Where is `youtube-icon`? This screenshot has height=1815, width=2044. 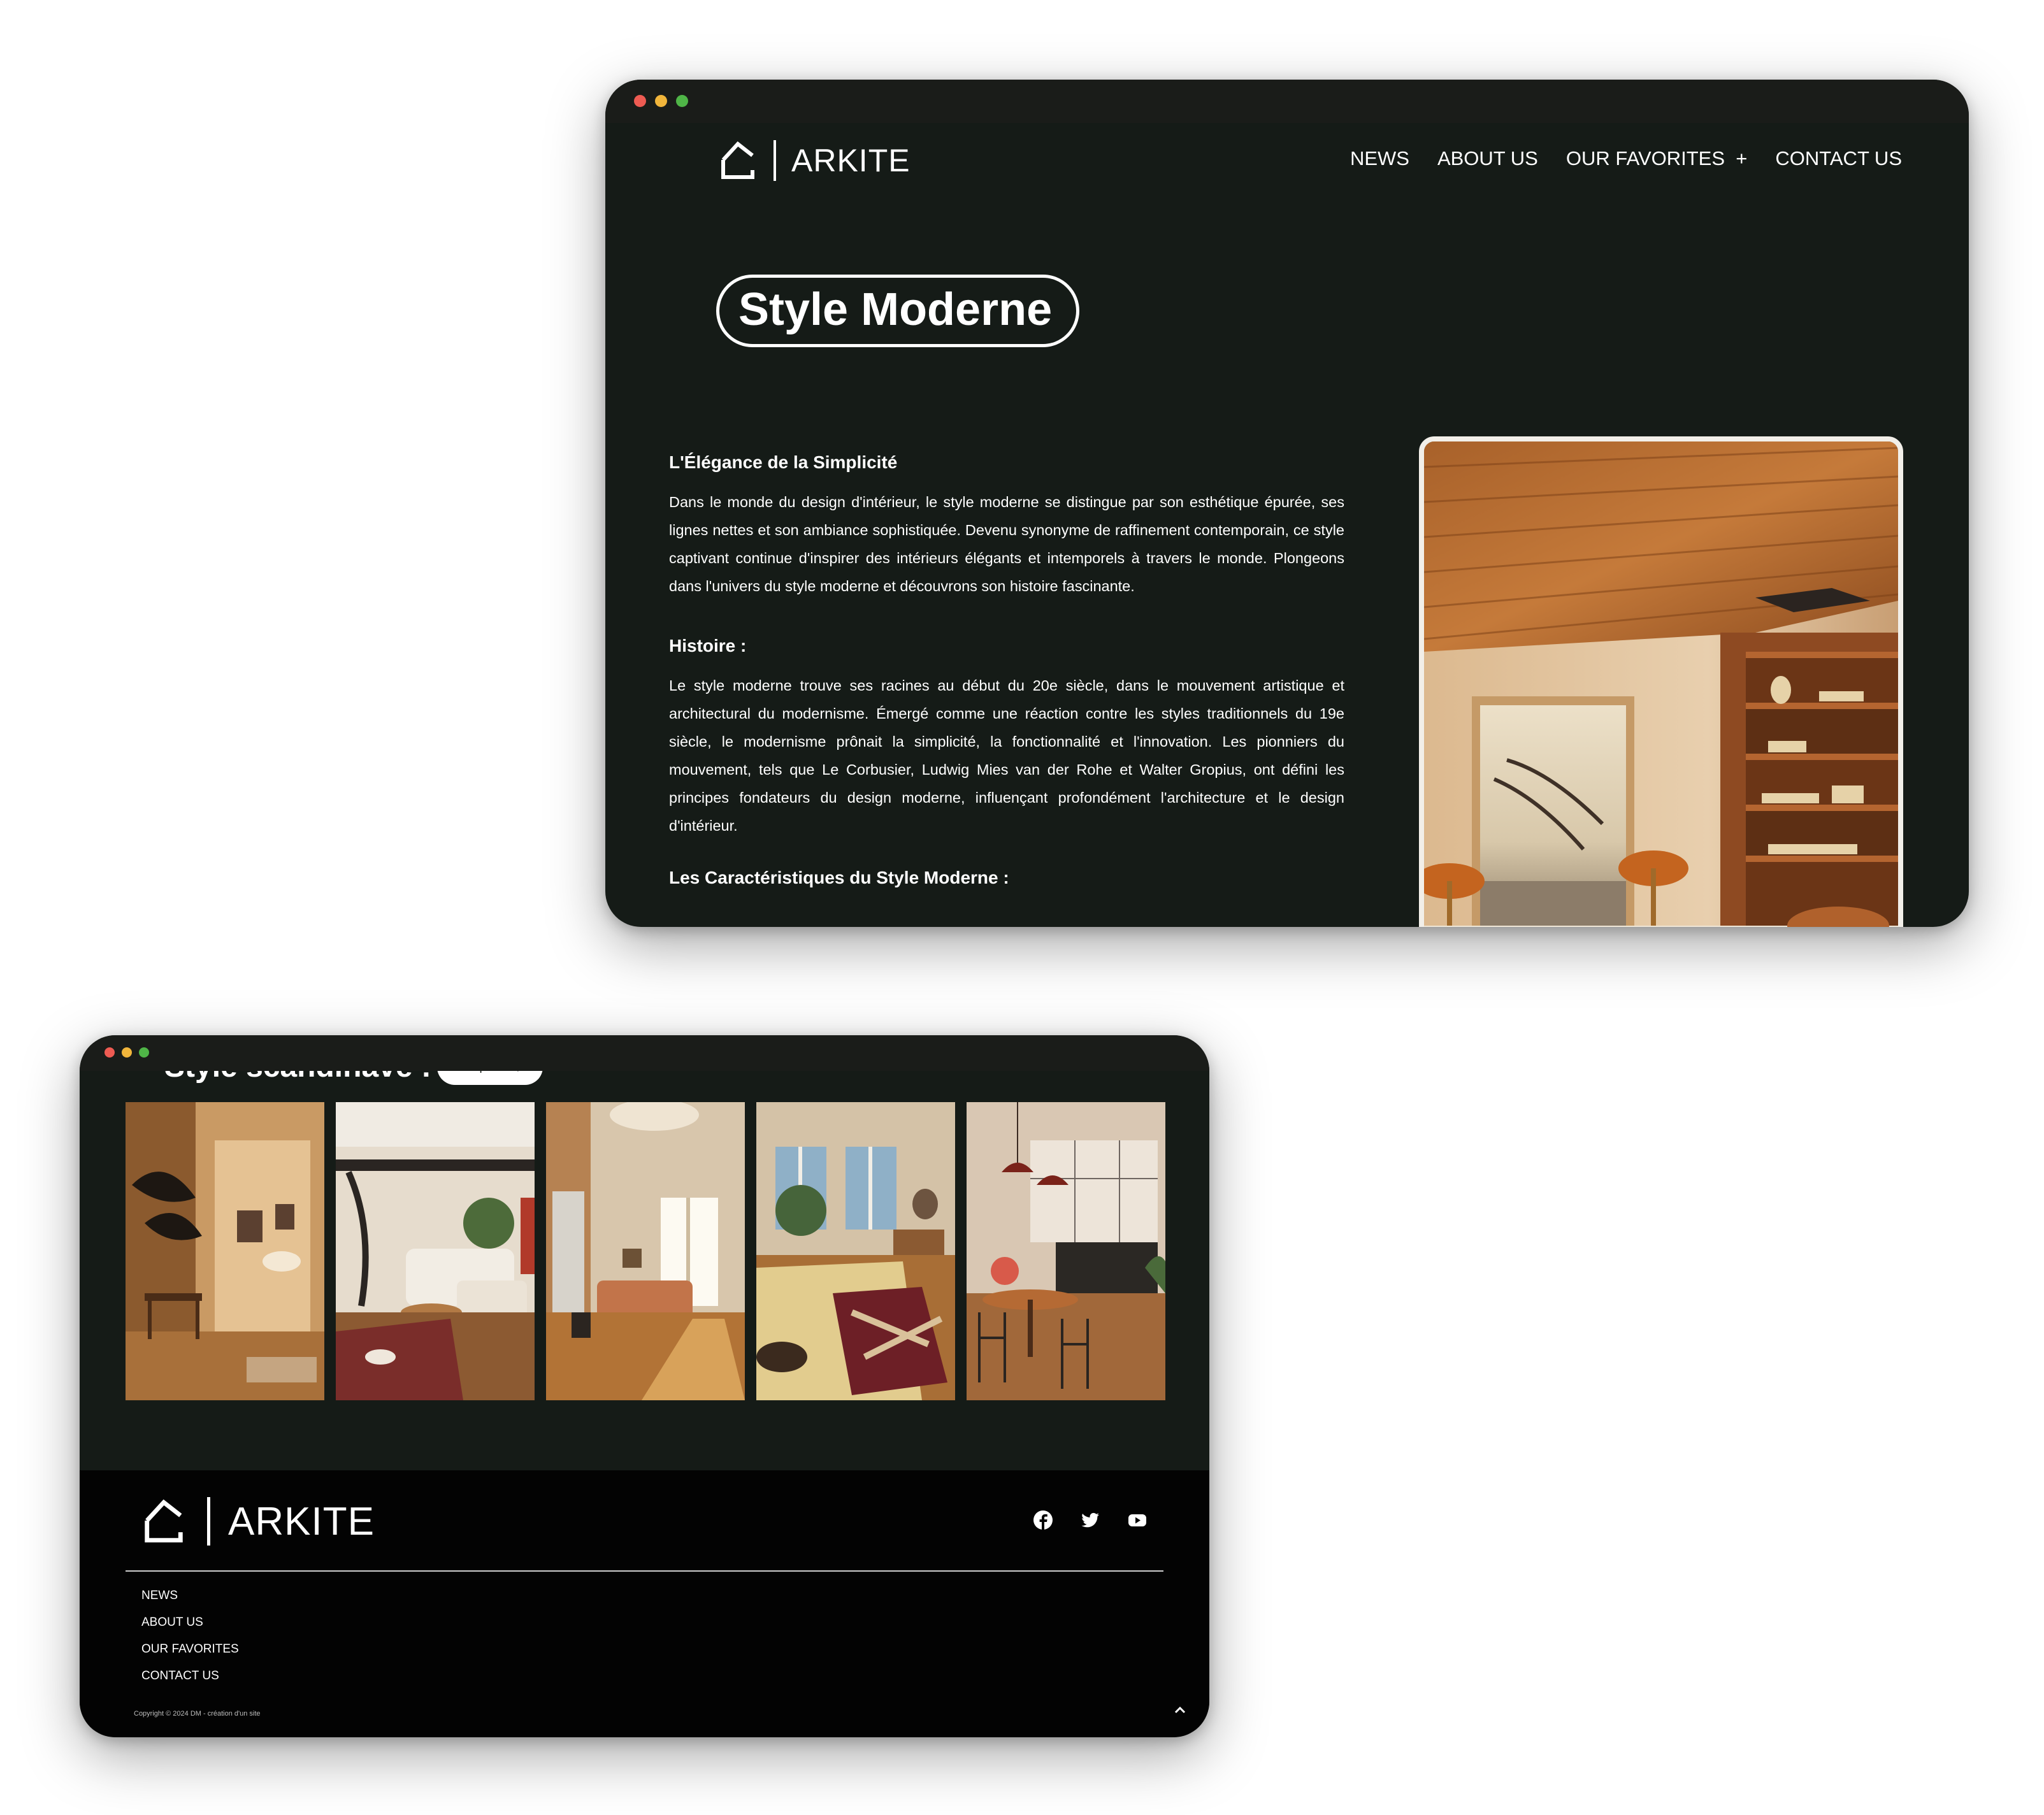
youtube-icon is located at coordinates (1137, 1520).